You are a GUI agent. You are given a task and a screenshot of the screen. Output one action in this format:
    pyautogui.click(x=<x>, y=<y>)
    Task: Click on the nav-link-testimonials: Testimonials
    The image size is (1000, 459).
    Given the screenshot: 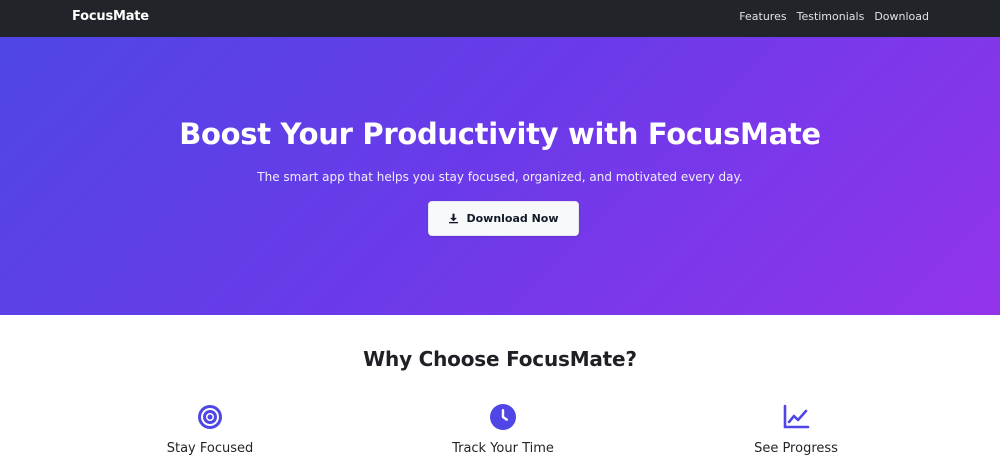 What is the action you would take?
    pyautogui.click(x=831, y=16)
    